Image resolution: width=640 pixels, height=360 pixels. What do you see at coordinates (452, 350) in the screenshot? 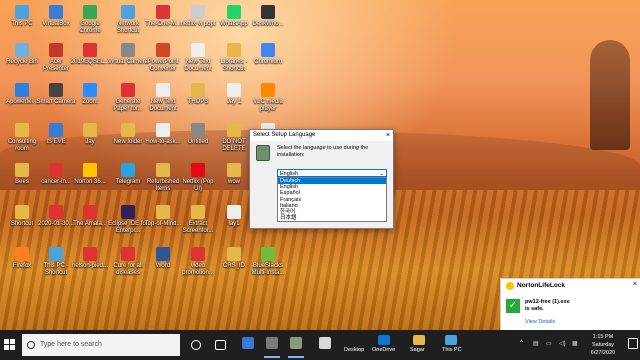
I see `this-pc-label: This PC` at bounding box center [452, 350].